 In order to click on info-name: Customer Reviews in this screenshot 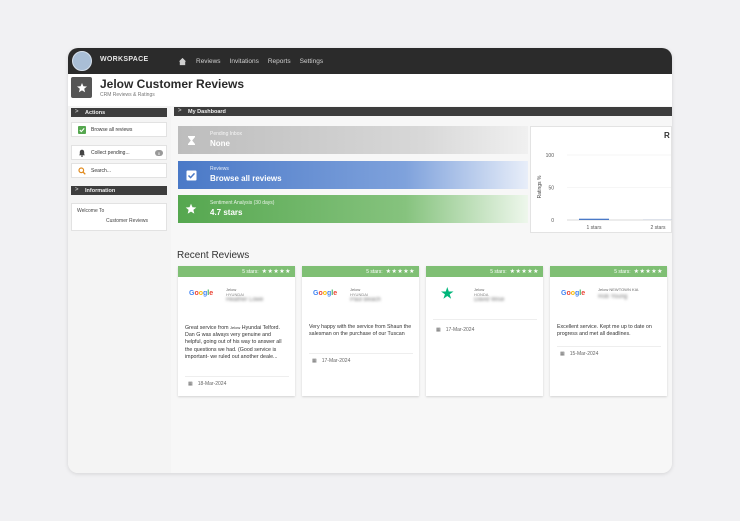, I will do `click(127, 221)`.